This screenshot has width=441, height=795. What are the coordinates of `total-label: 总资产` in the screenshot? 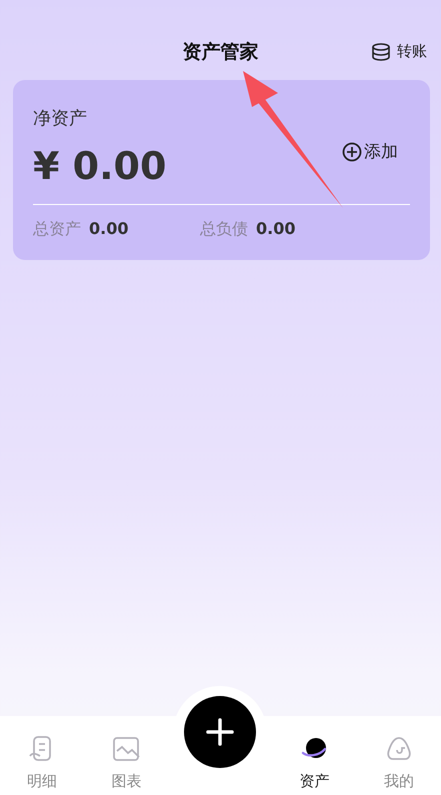 It's located at (57, 229).